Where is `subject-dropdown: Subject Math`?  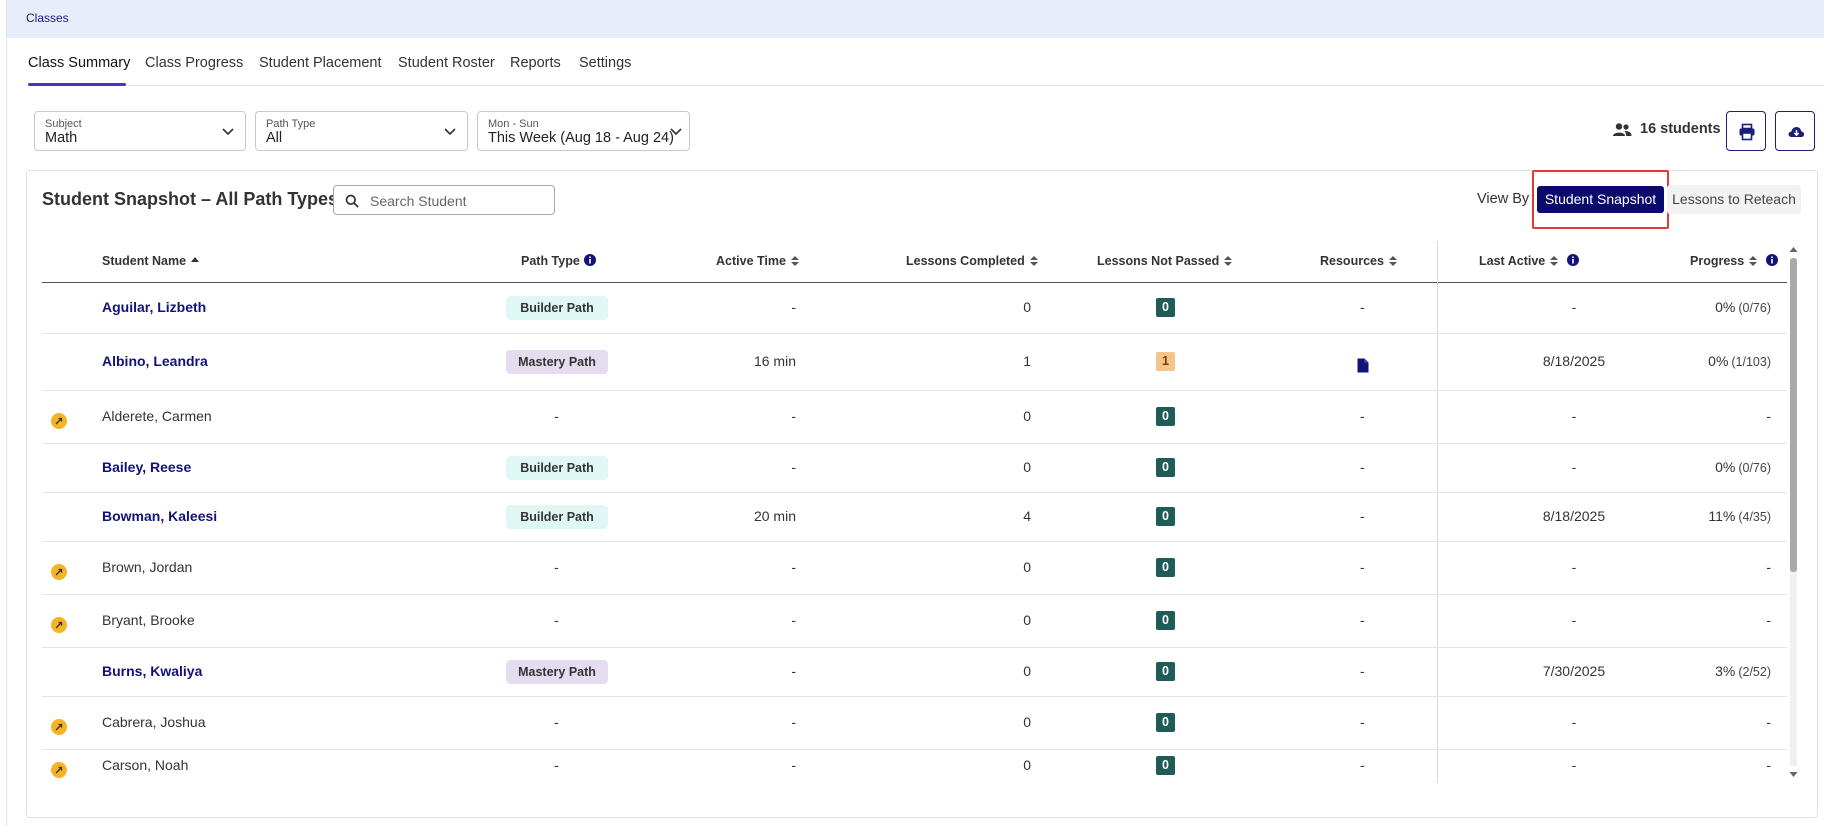 subject-dropdown: Subject Math is located at coordinates (140, 131).